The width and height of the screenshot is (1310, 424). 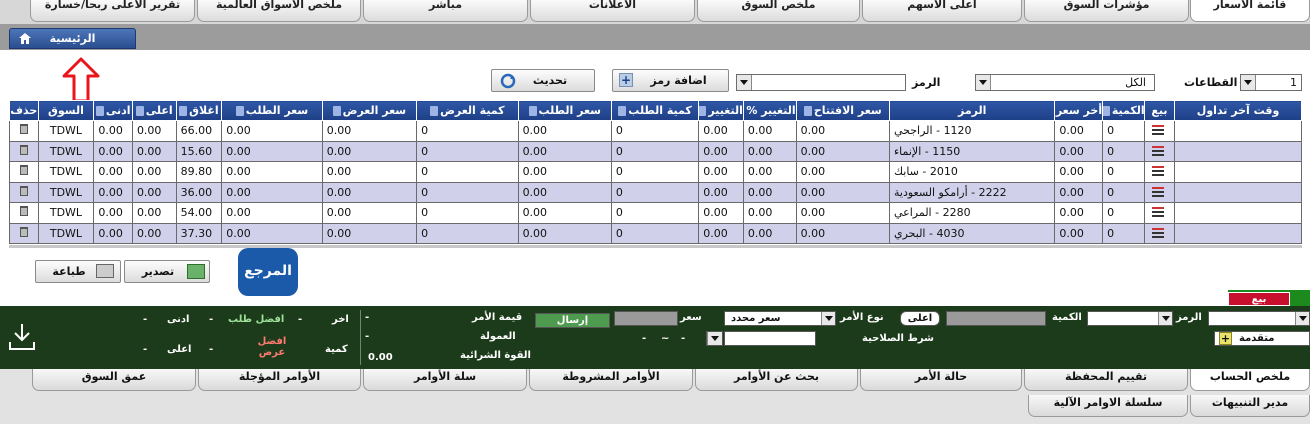 I want to click on validity-select, so click(x=770, y=338).